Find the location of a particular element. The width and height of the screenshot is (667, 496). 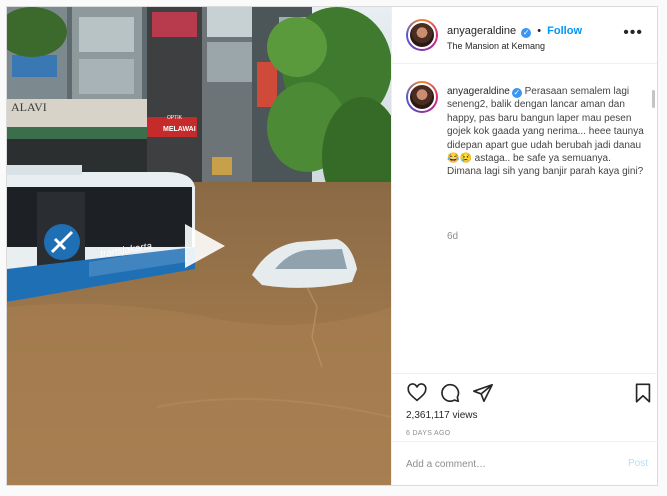

comment-bar: Post is located at coordinates (525, 463).